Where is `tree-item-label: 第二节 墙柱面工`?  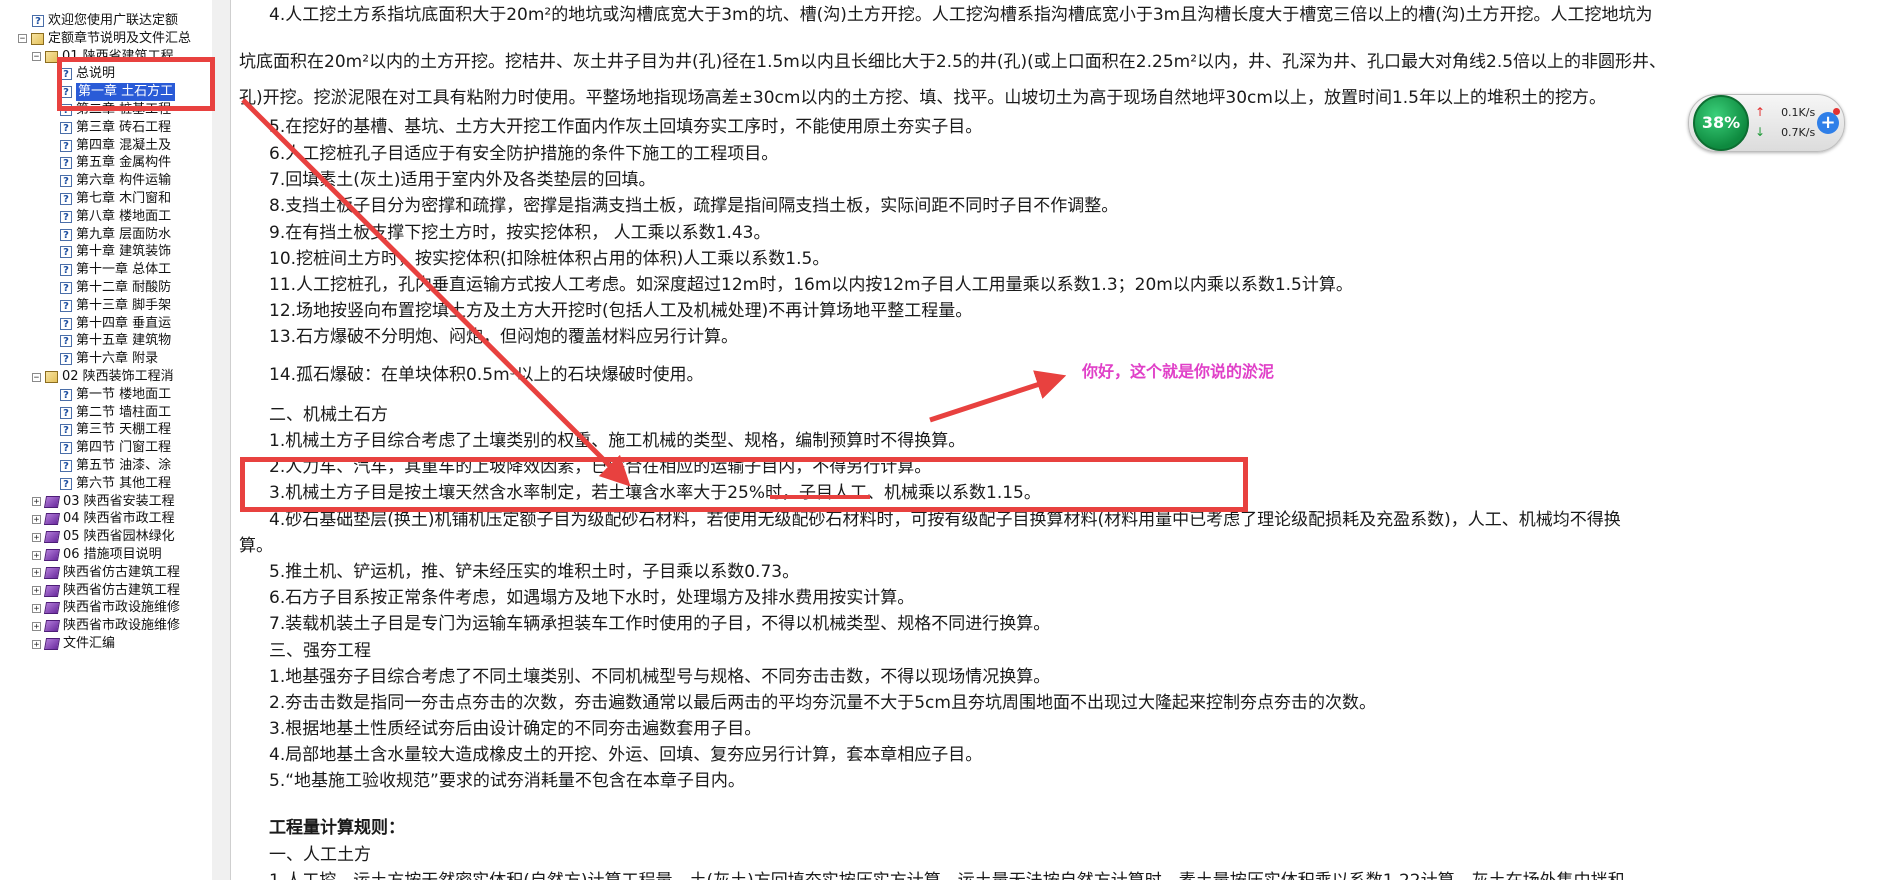 tree-item-label: 第二节 墙柱面工 is located at coordinates (124, 412).